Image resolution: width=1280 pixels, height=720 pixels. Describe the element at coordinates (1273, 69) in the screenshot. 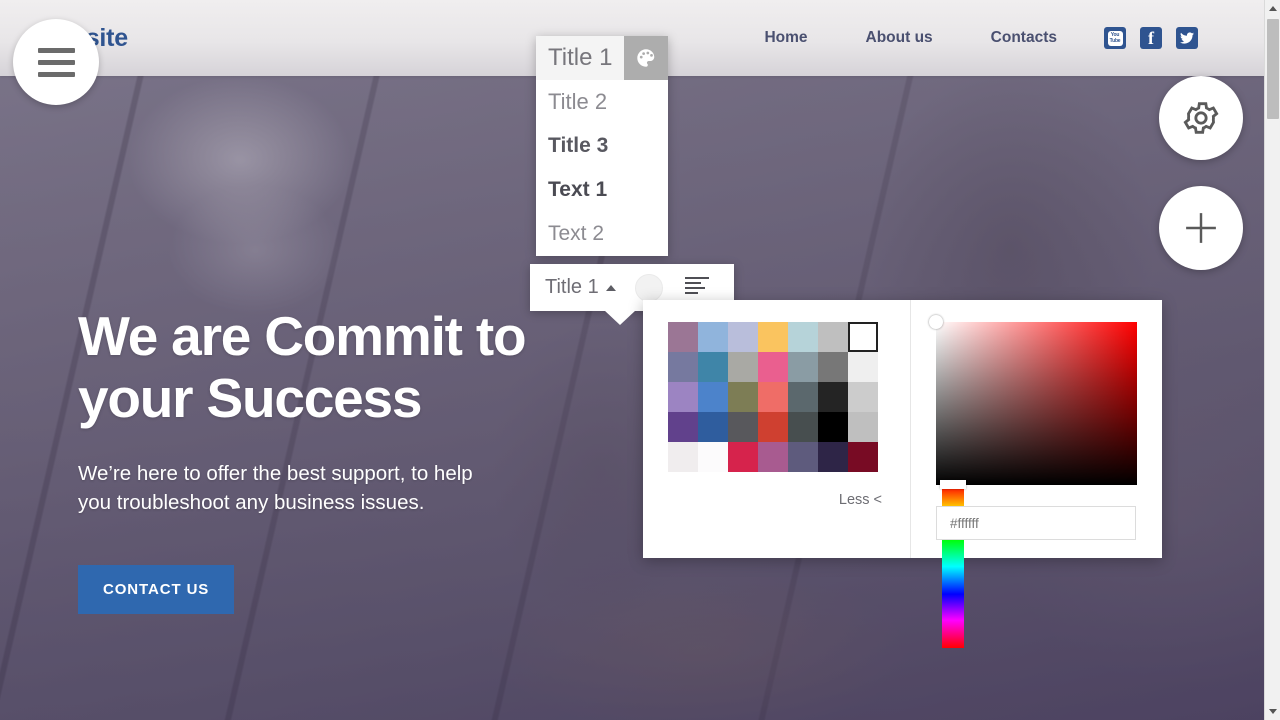

I see `scrollbar-thumb` at that location.